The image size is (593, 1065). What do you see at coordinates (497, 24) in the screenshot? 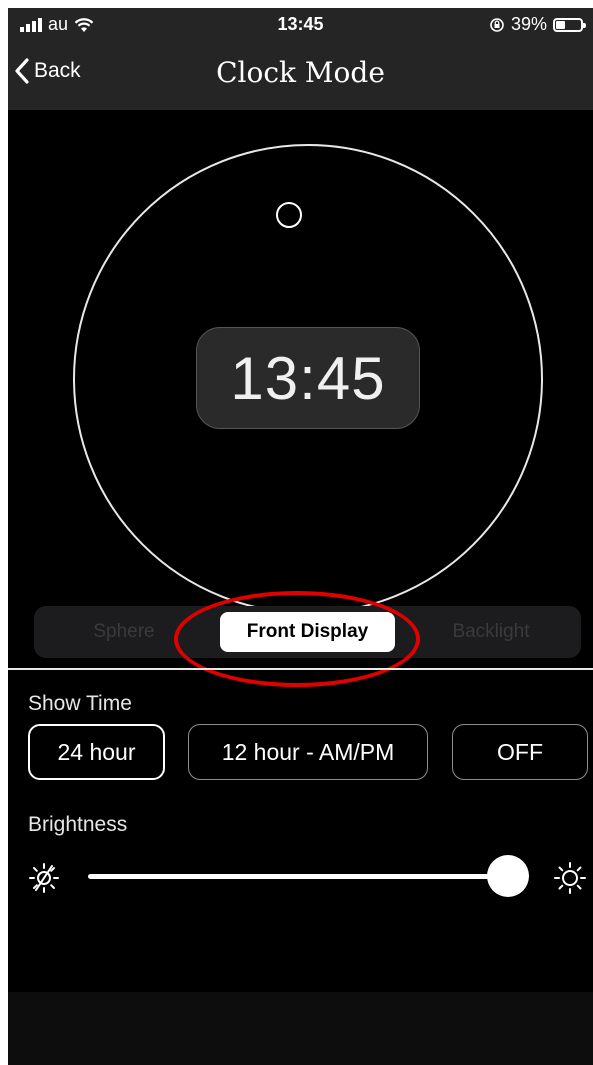
I see `rotation-lock-icon` at bounding box center [497, 24].